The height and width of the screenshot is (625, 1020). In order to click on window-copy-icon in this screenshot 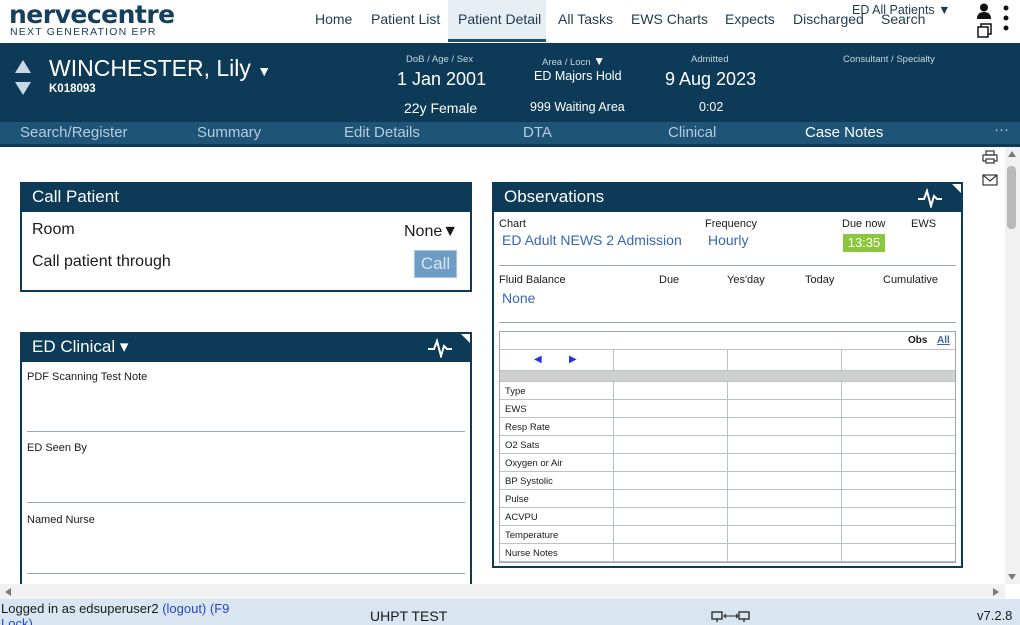, I will do `click(985, 31)`.